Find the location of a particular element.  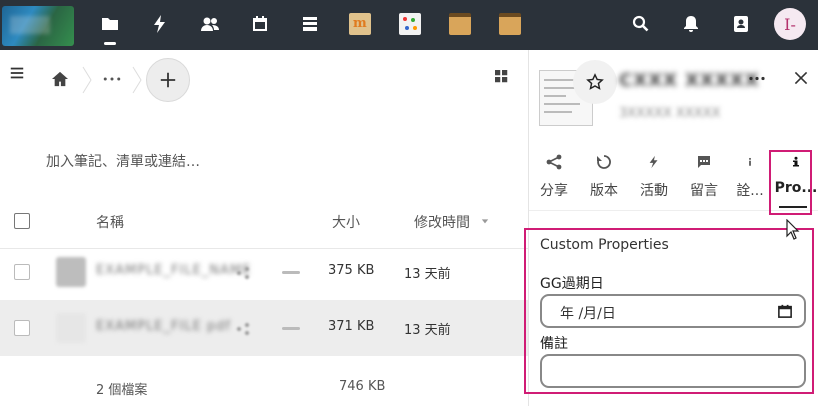

expiry-date-label: GG過期日 is located at coordinates (572, 284).